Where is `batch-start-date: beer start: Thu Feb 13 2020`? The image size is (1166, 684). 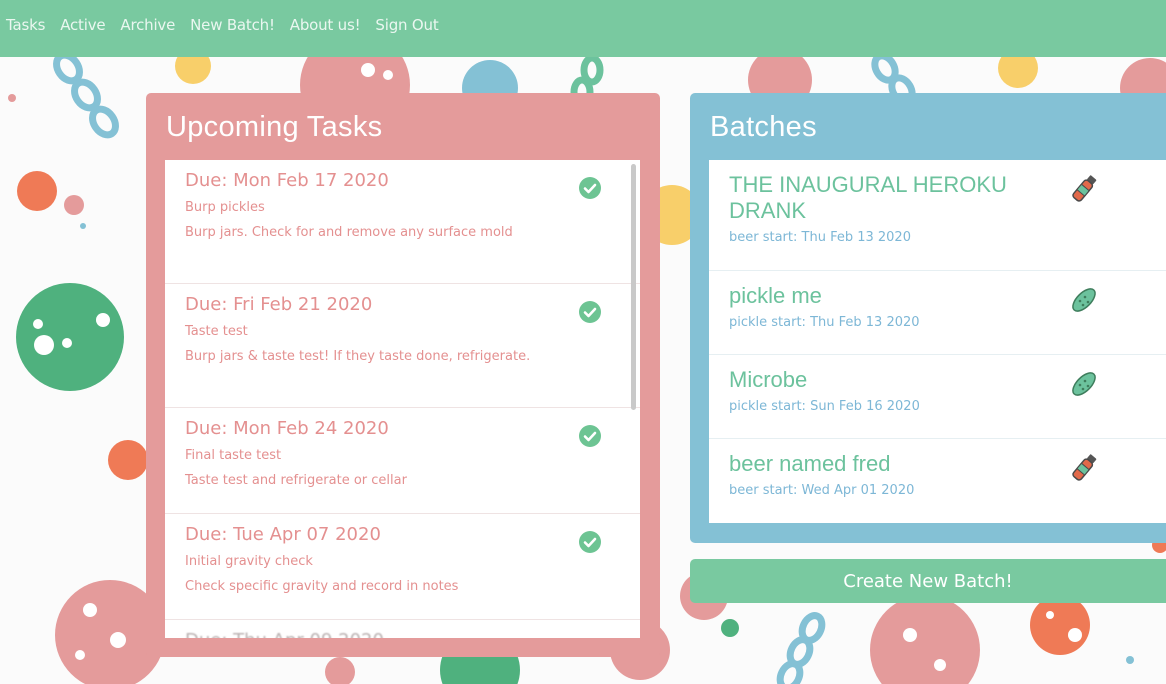
batch-start-date: beer start: Thu Feb 13 2020 is located at coordinates (820, 237).